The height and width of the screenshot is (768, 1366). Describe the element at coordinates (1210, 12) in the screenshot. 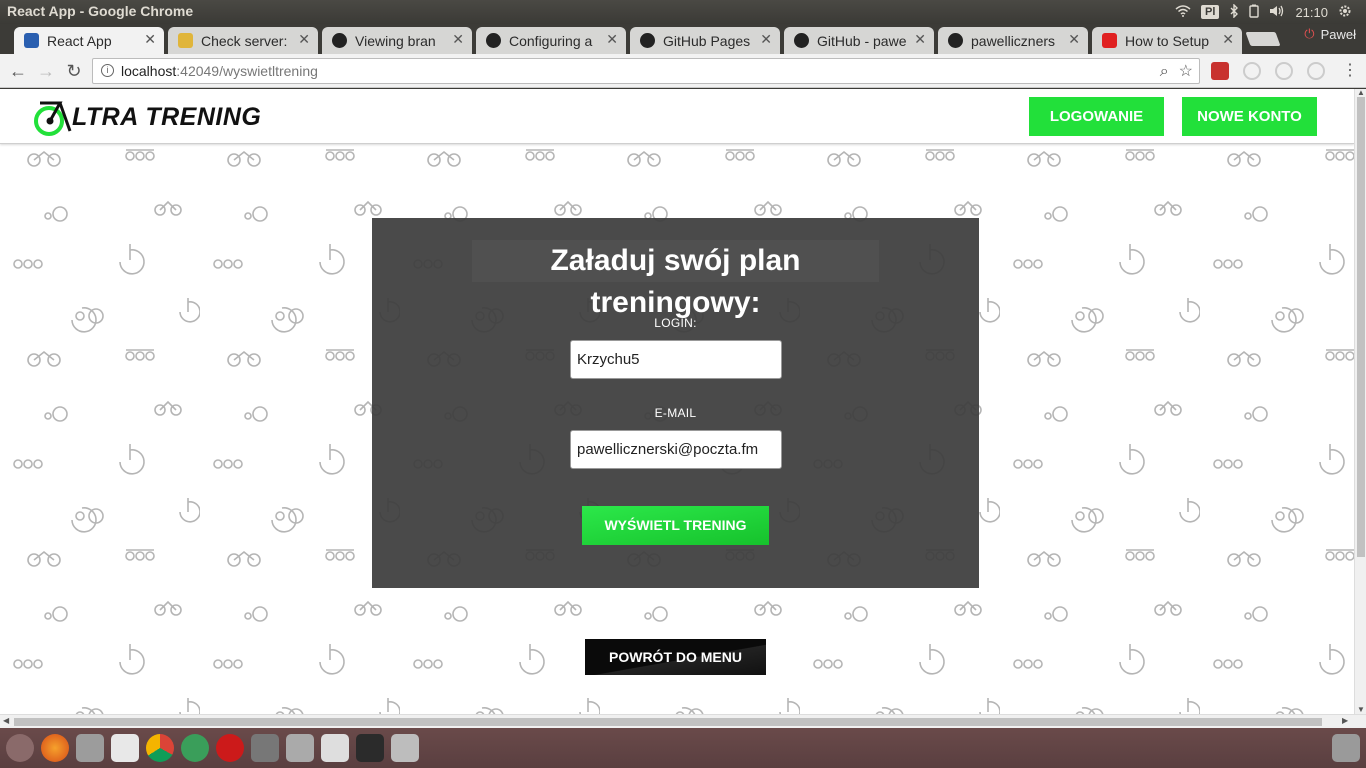

I see `keyboard-layout-indicator: Pl` at that location.